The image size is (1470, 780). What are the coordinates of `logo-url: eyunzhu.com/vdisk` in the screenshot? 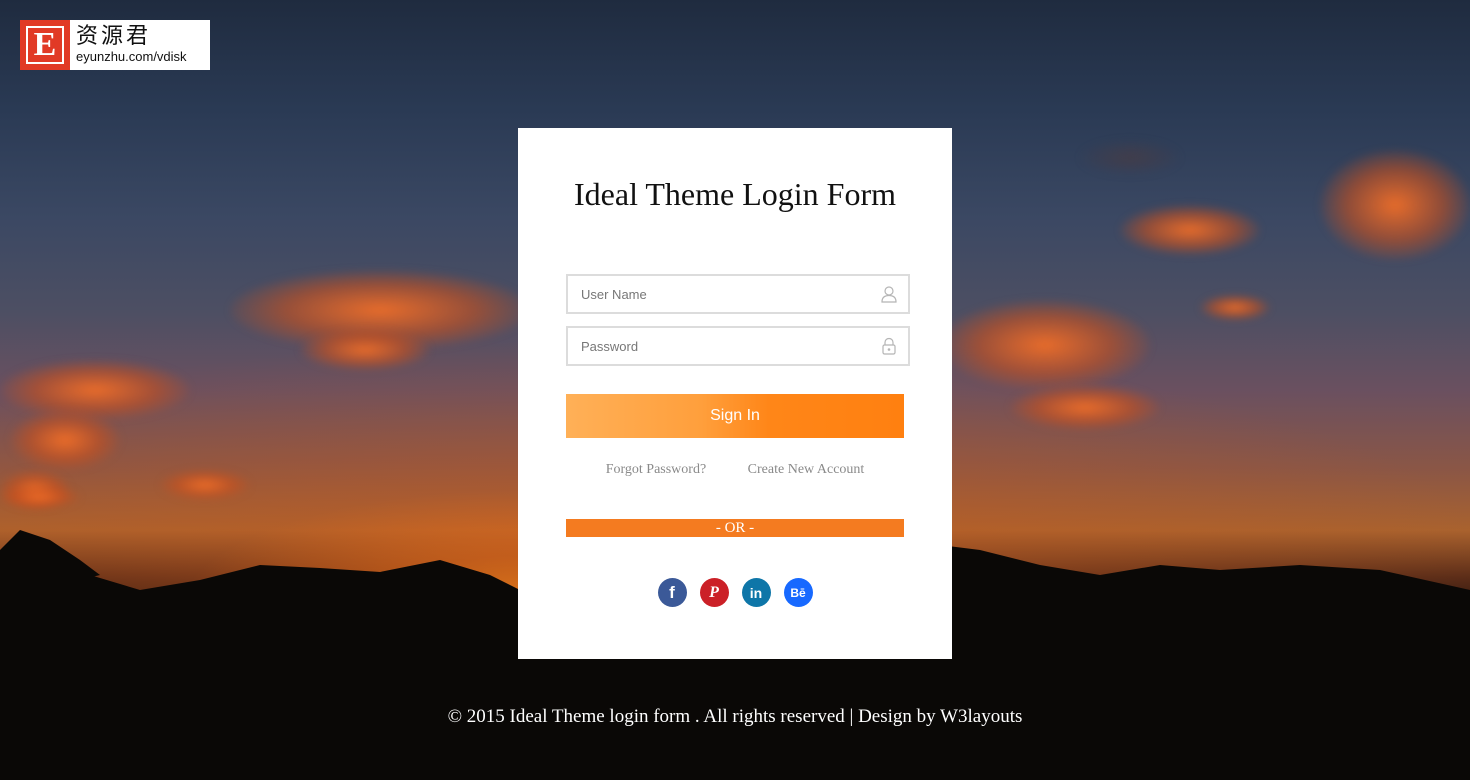 It's located at (131, 56).